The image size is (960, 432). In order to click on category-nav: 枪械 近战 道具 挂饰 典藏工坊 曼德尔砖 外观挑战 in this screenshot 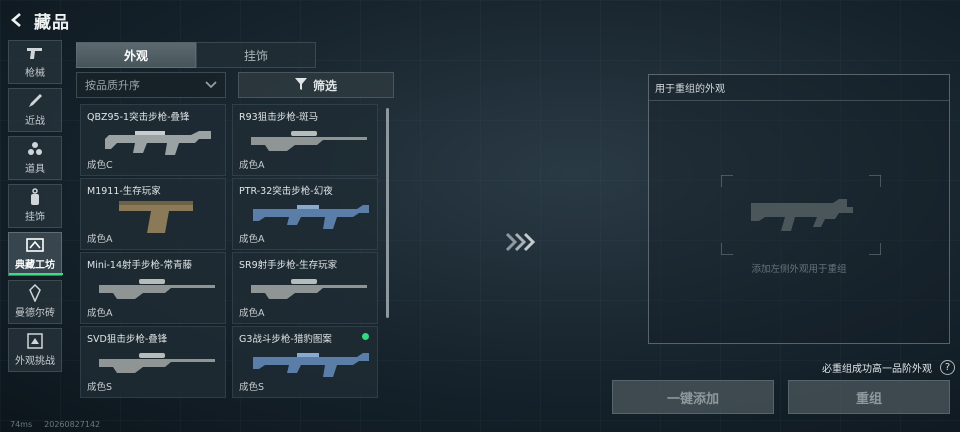, I will do `click(36, 208)`.